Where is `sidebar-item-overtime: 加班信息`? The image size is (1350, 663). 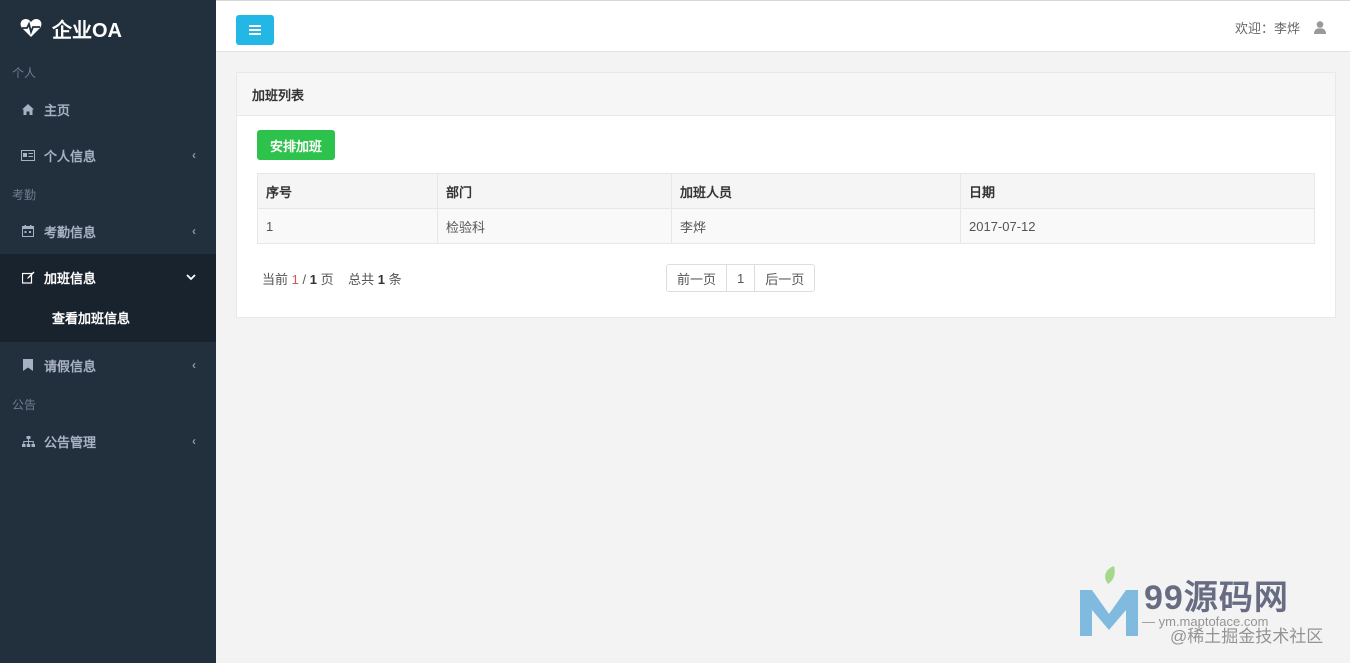 sidebar-item-overtime: 加班信息 is located at coordinates (108, 277).